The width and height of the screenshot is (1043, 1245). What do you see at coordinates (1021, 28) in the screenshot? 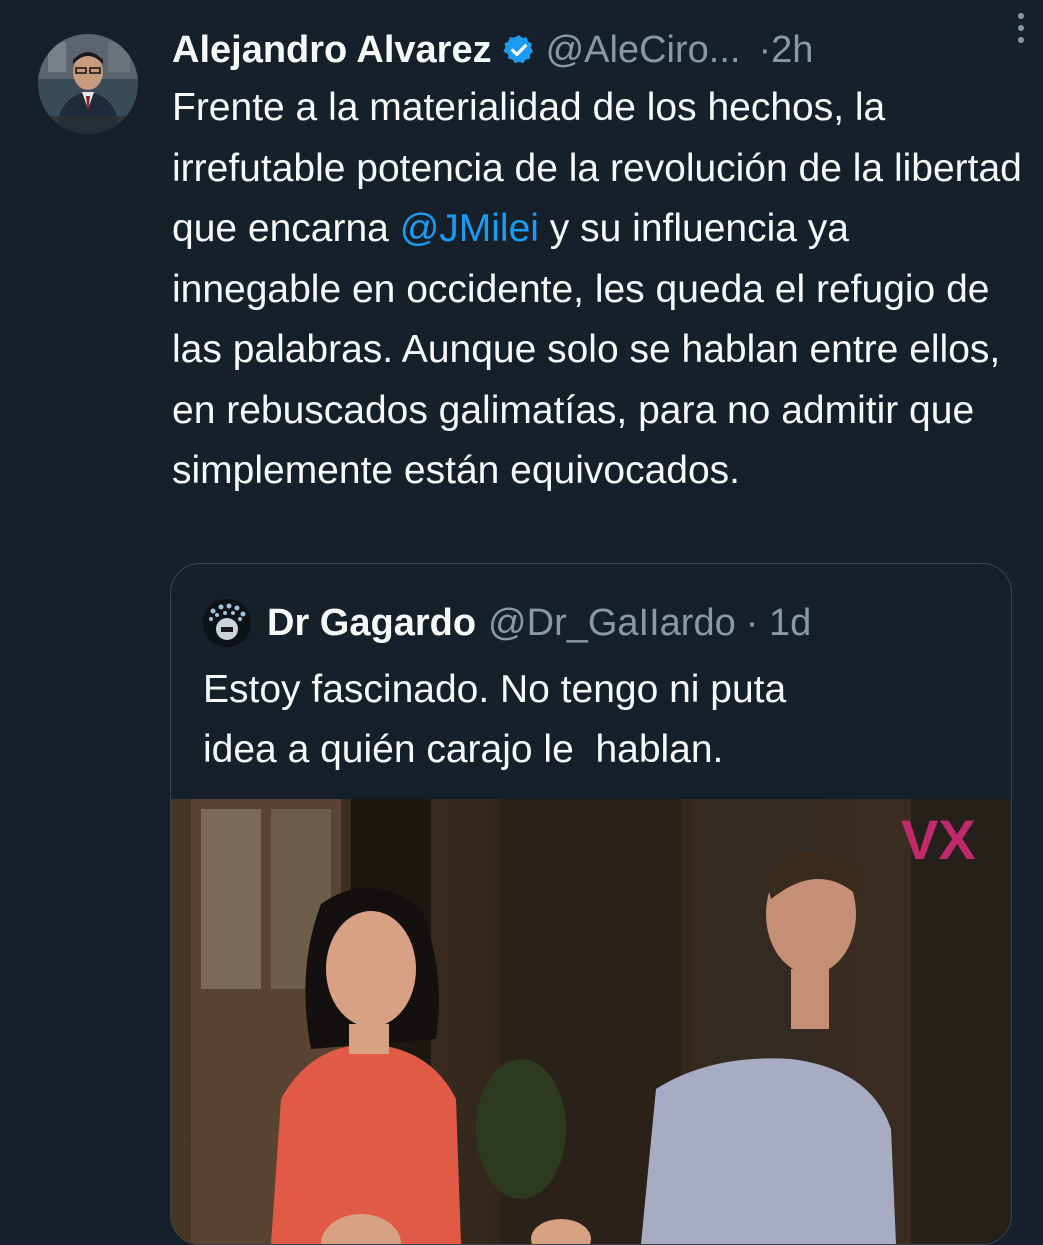
I see `more-options-icon` at bounding box center [1021, 28].